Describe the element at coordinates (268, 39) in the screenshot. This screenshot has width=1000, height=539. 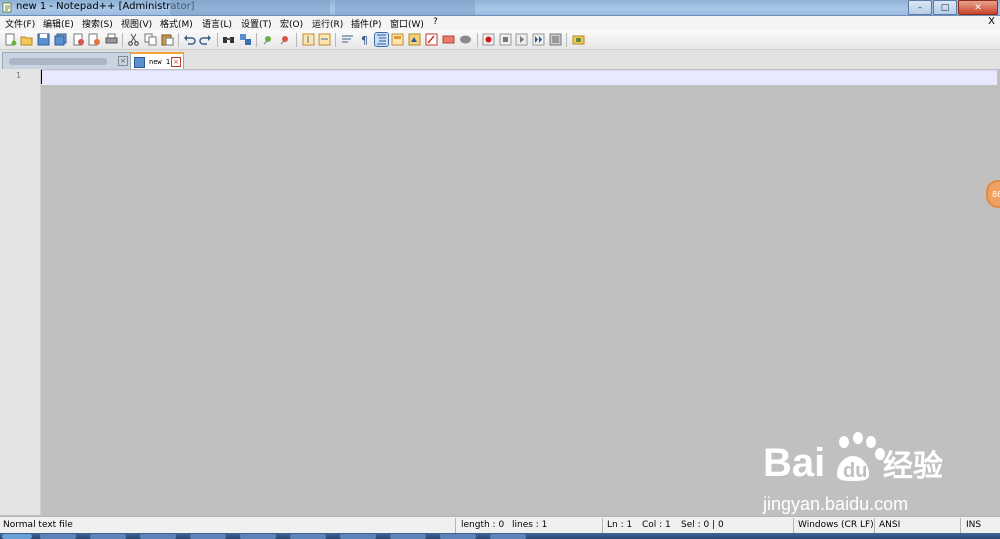
I see `zoom-in-icon` at that location.